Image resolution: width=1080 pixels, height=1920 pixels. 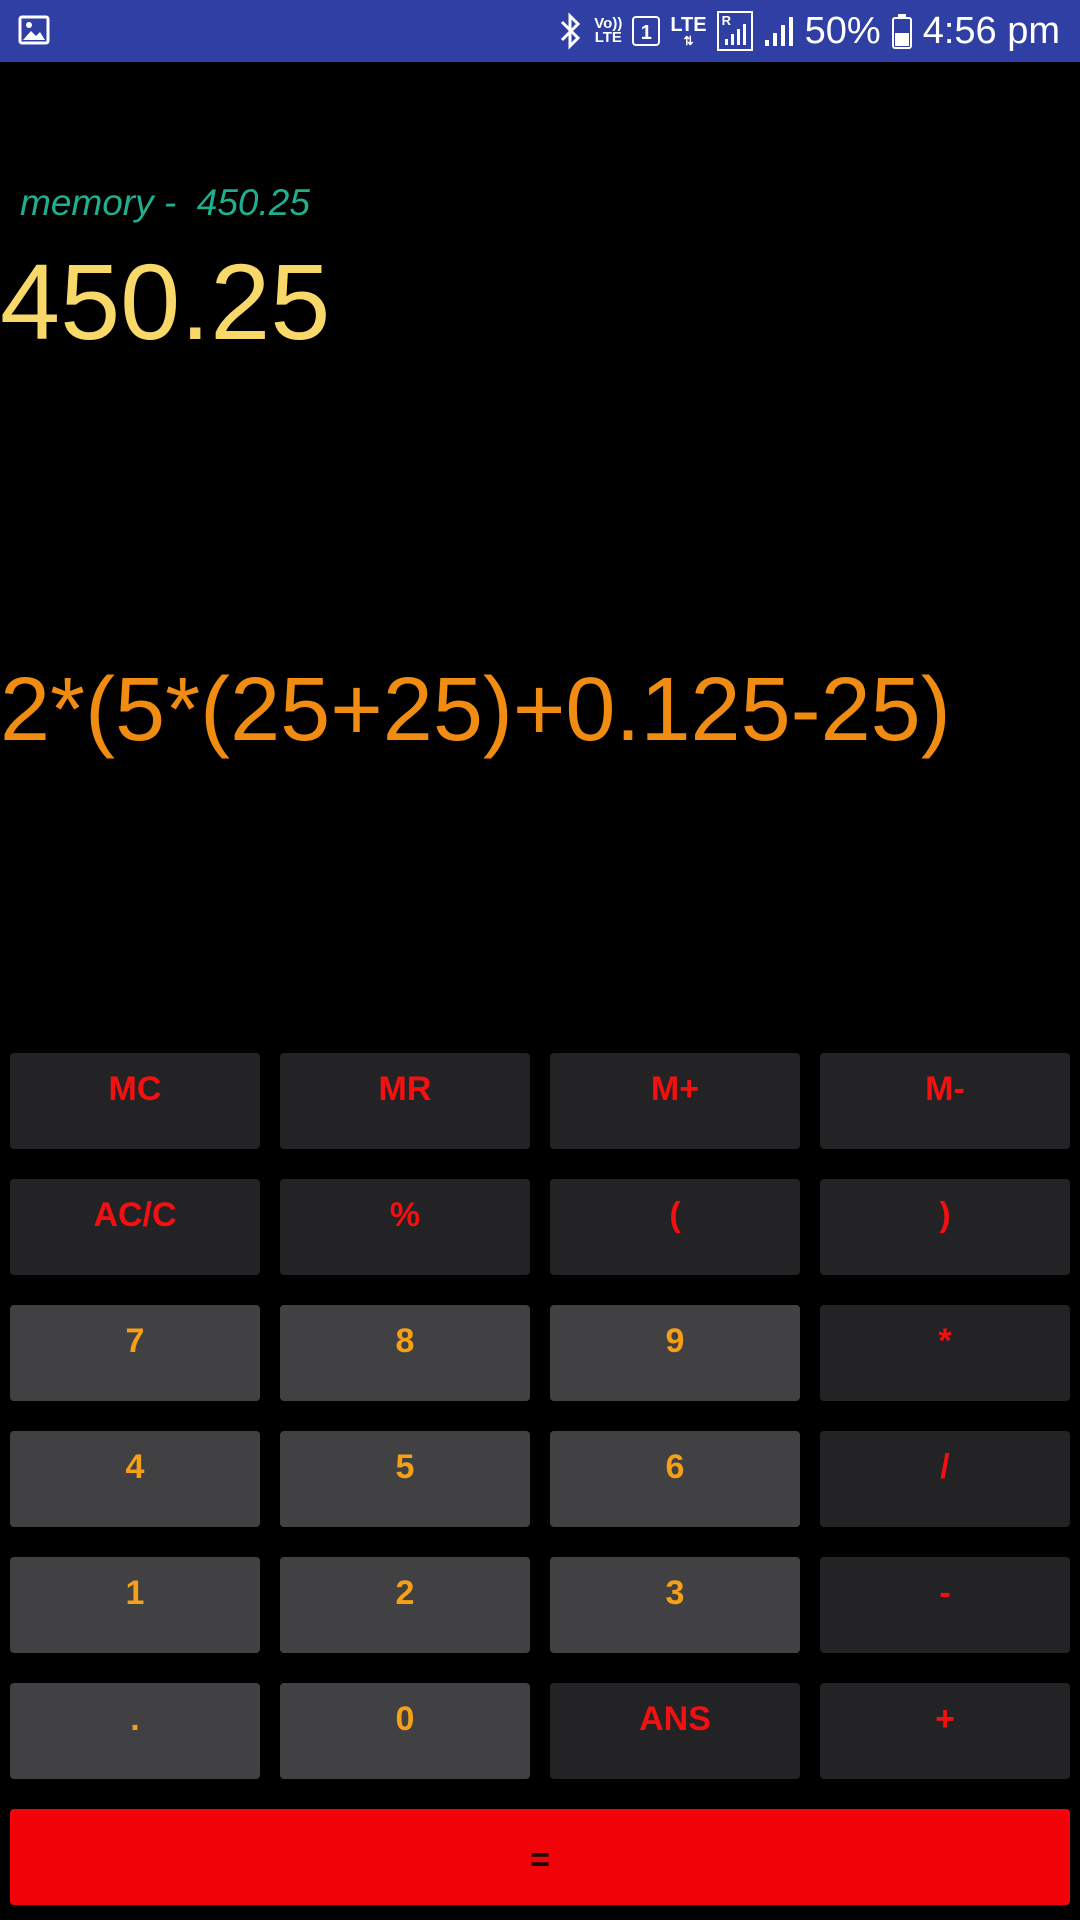 What do you see at coordinates (945, 1227) in the screenshot?
I see `close-paren-button: )` at bounding box center [945, 1227].